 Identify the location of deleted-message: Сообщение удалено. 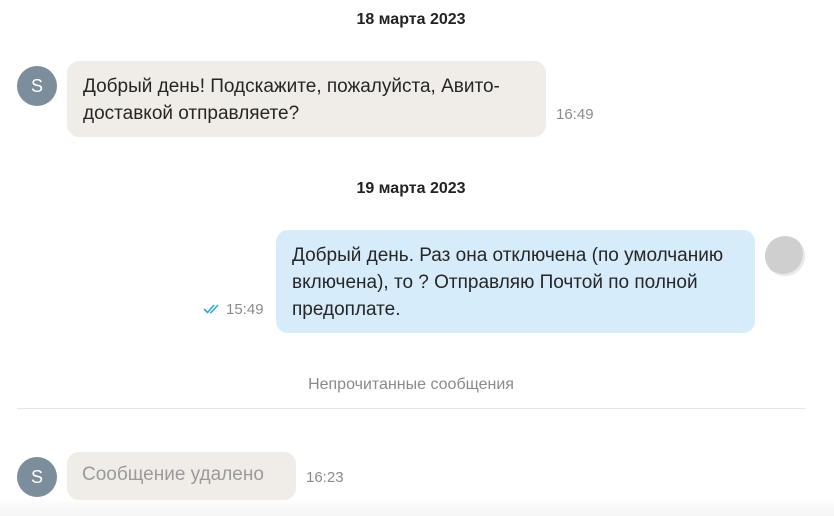
(181, 476).